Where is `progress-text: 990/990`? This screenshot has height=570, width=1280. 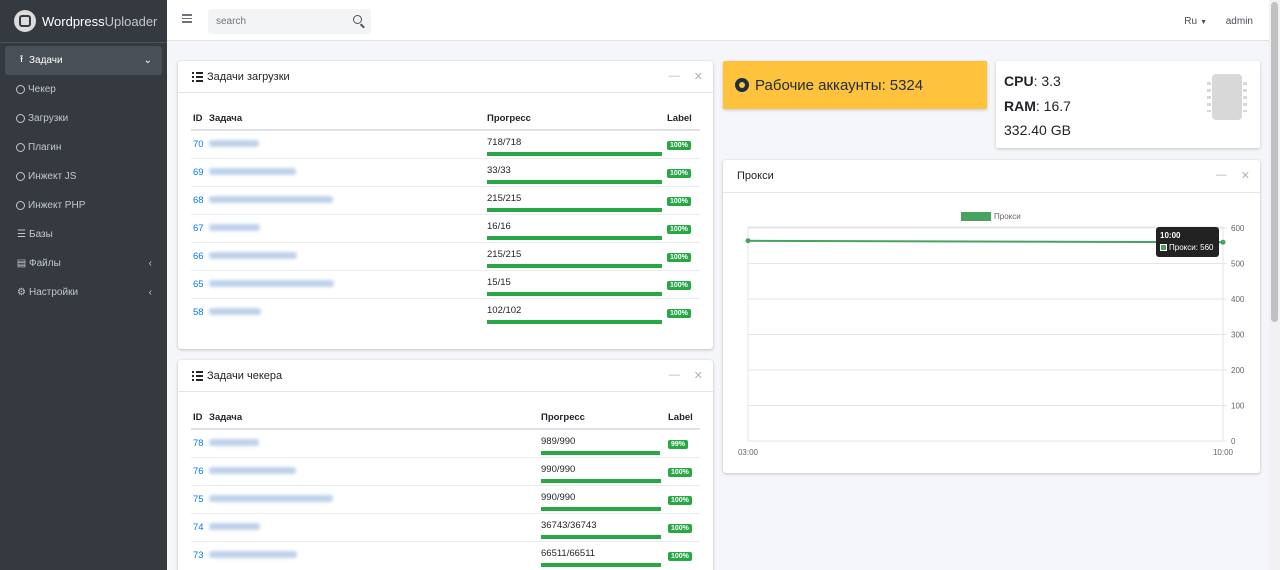
progress-text: 990/990 is located at coordinates (558, 469).